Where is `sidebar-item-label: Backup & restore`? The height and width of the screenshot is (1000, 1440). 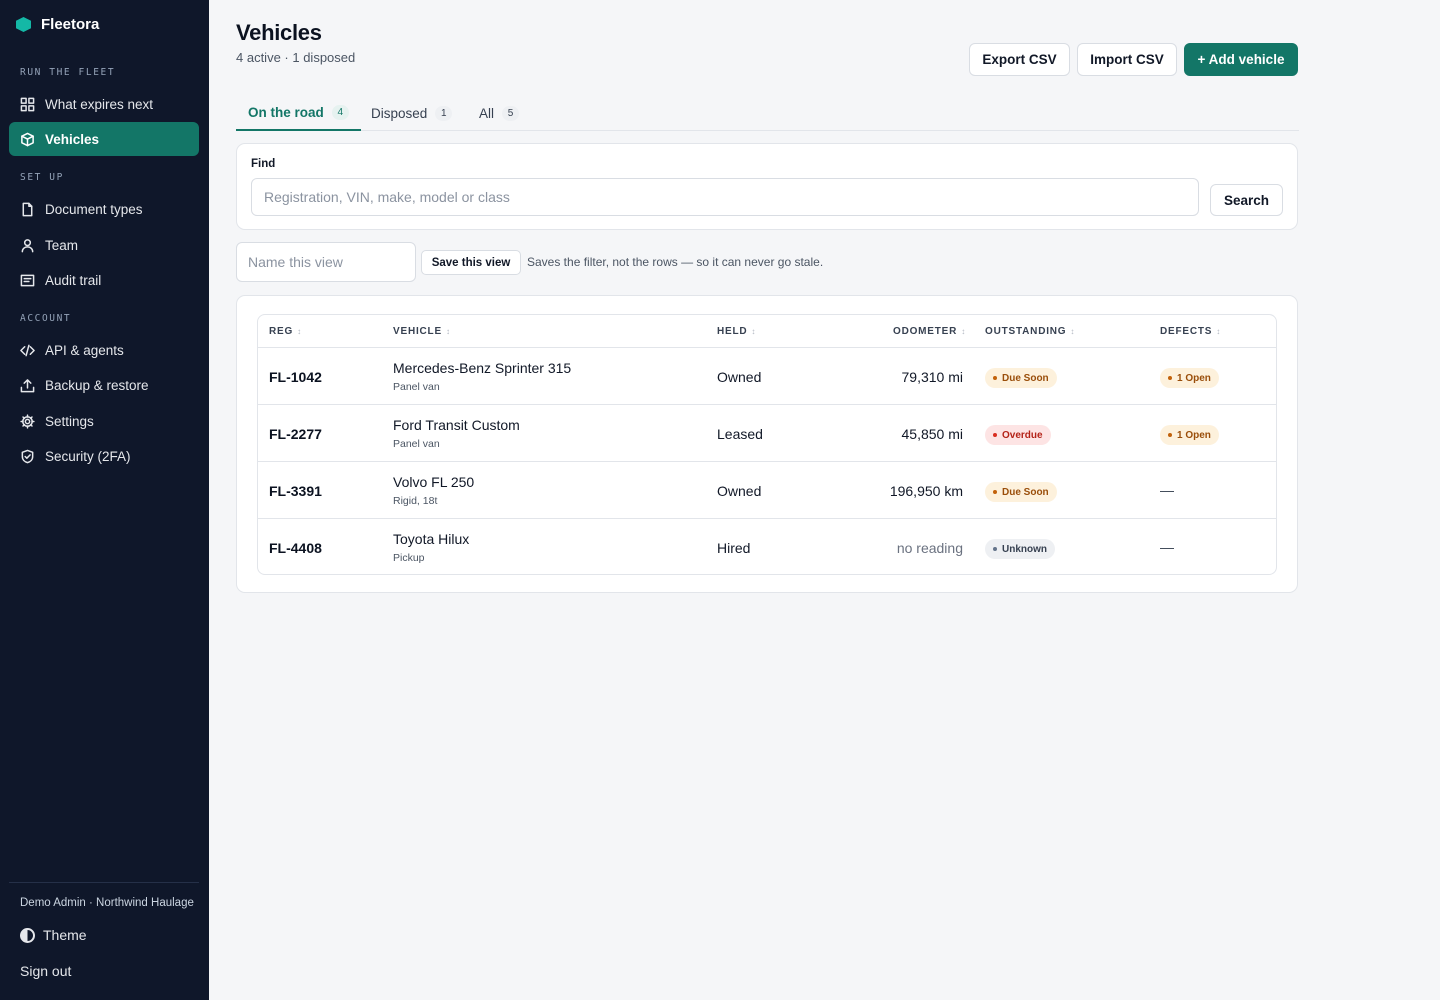 sidebar-item-label: Backup & restore is located at coordinates (97, 385).